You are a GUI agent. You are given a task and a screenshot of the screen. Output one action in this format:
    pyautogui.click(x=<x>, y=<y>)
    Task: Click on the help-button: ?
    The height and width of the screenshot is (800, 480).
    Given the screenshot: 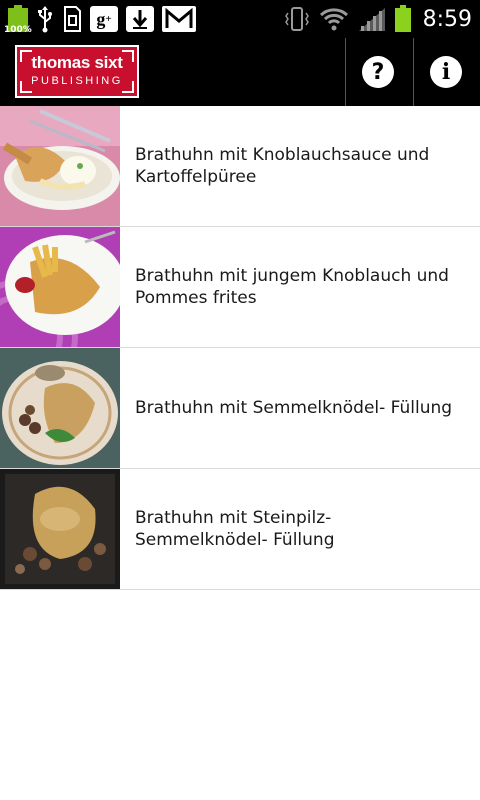 What is the action you would take?
    pyautogui.click(x=378, y=72)
    